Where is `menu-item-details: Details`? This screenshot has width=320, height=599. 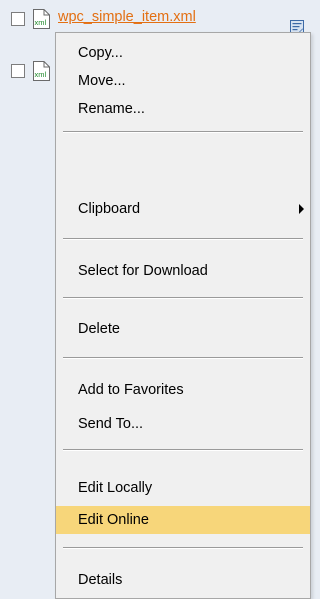
menu-item-details: Details is located at coordinates (183, 580).